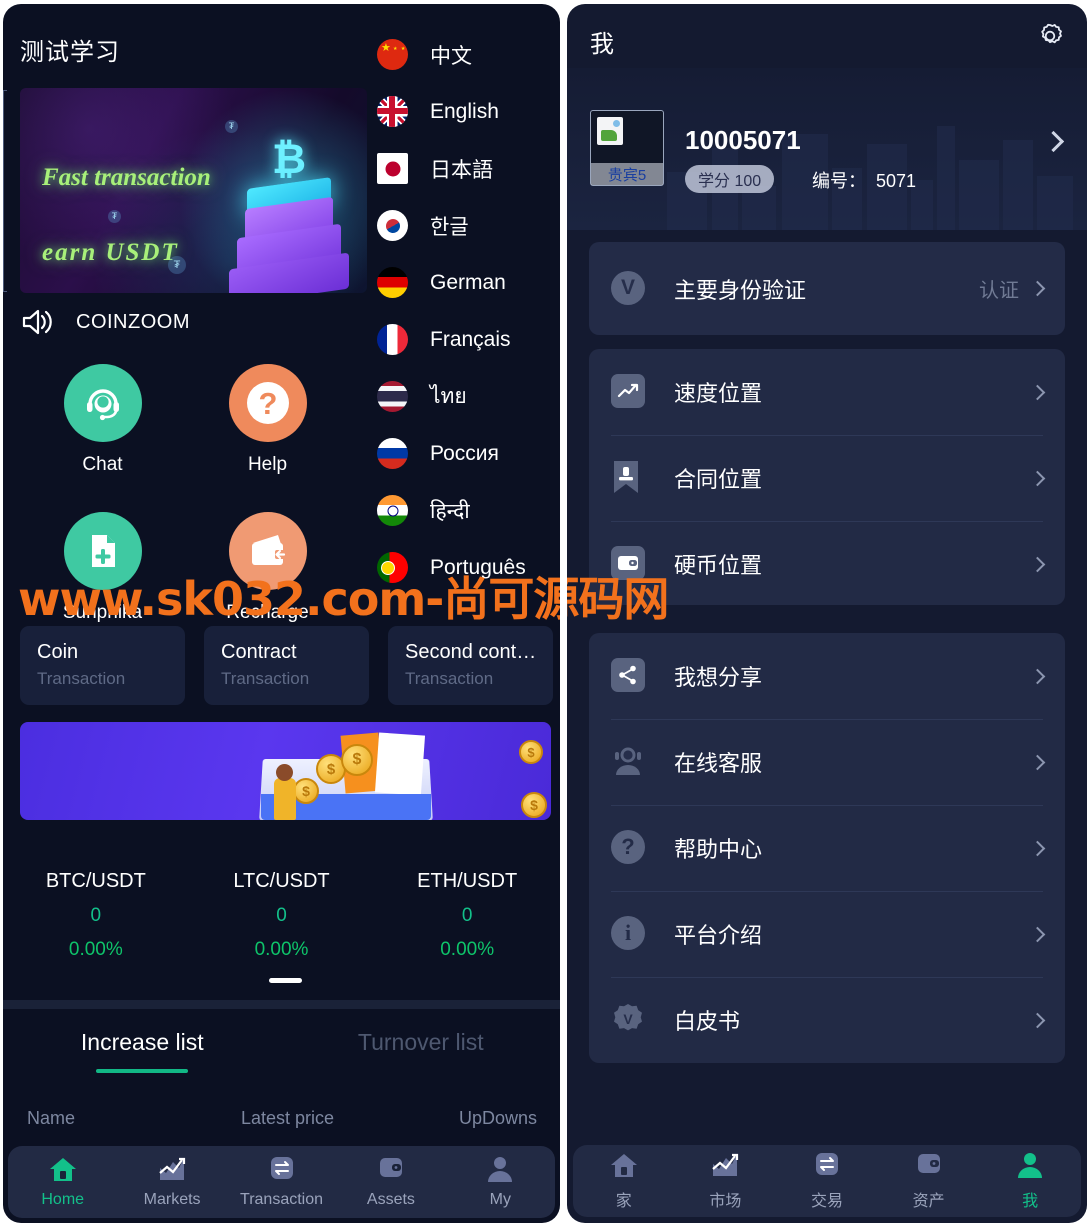 The width and height of the screenshot is (1090, 1227). Describe the element at coordinates (629, 762) in the screenshot. I see `headset-person-icon` at that location.